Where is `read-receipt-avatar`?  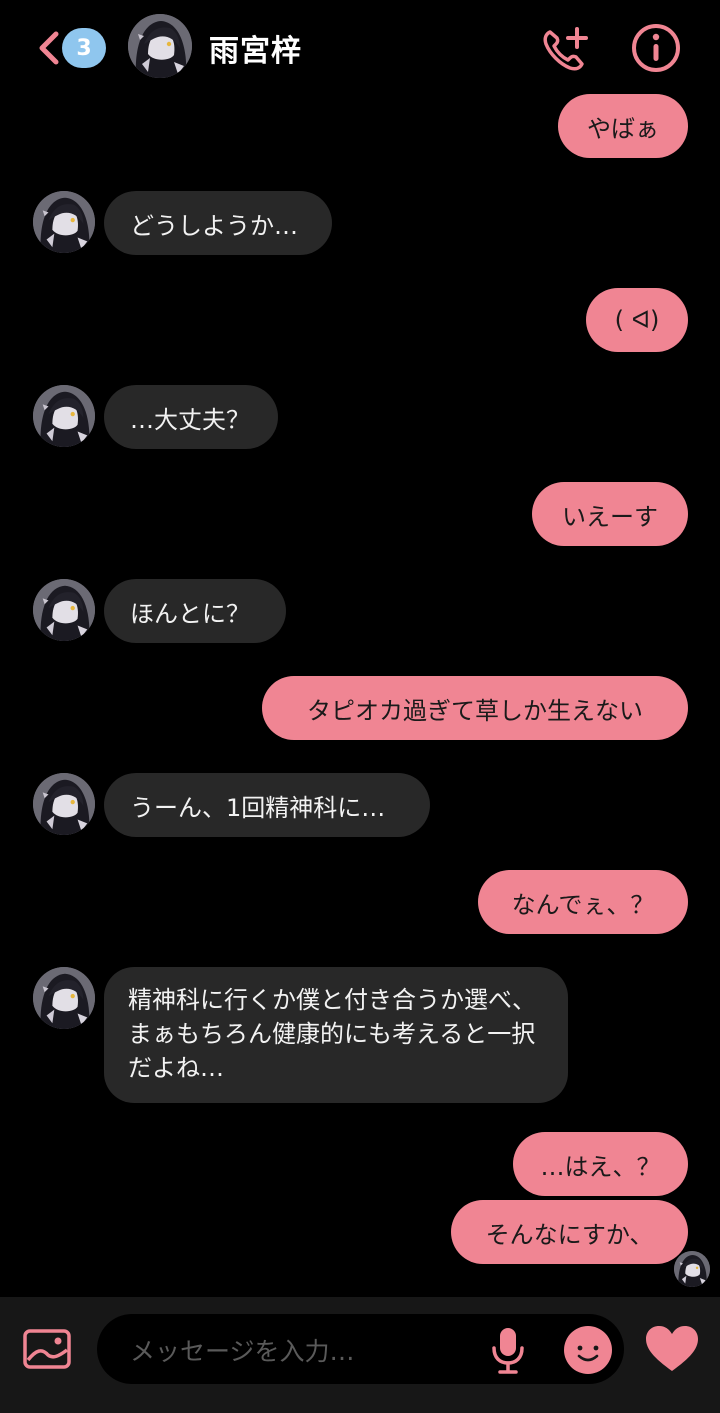 read-receipt-avatar is located at coordinates (692, 1269).